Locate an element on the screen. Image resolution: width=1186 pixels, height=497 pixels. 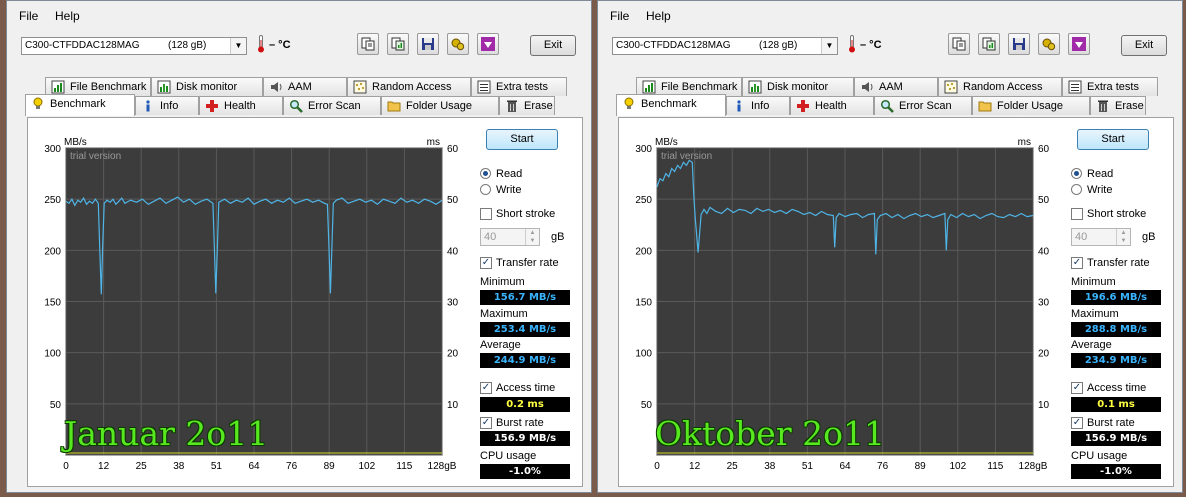
y-right-tick-label: 10 is located at coordinates (1044, 405).